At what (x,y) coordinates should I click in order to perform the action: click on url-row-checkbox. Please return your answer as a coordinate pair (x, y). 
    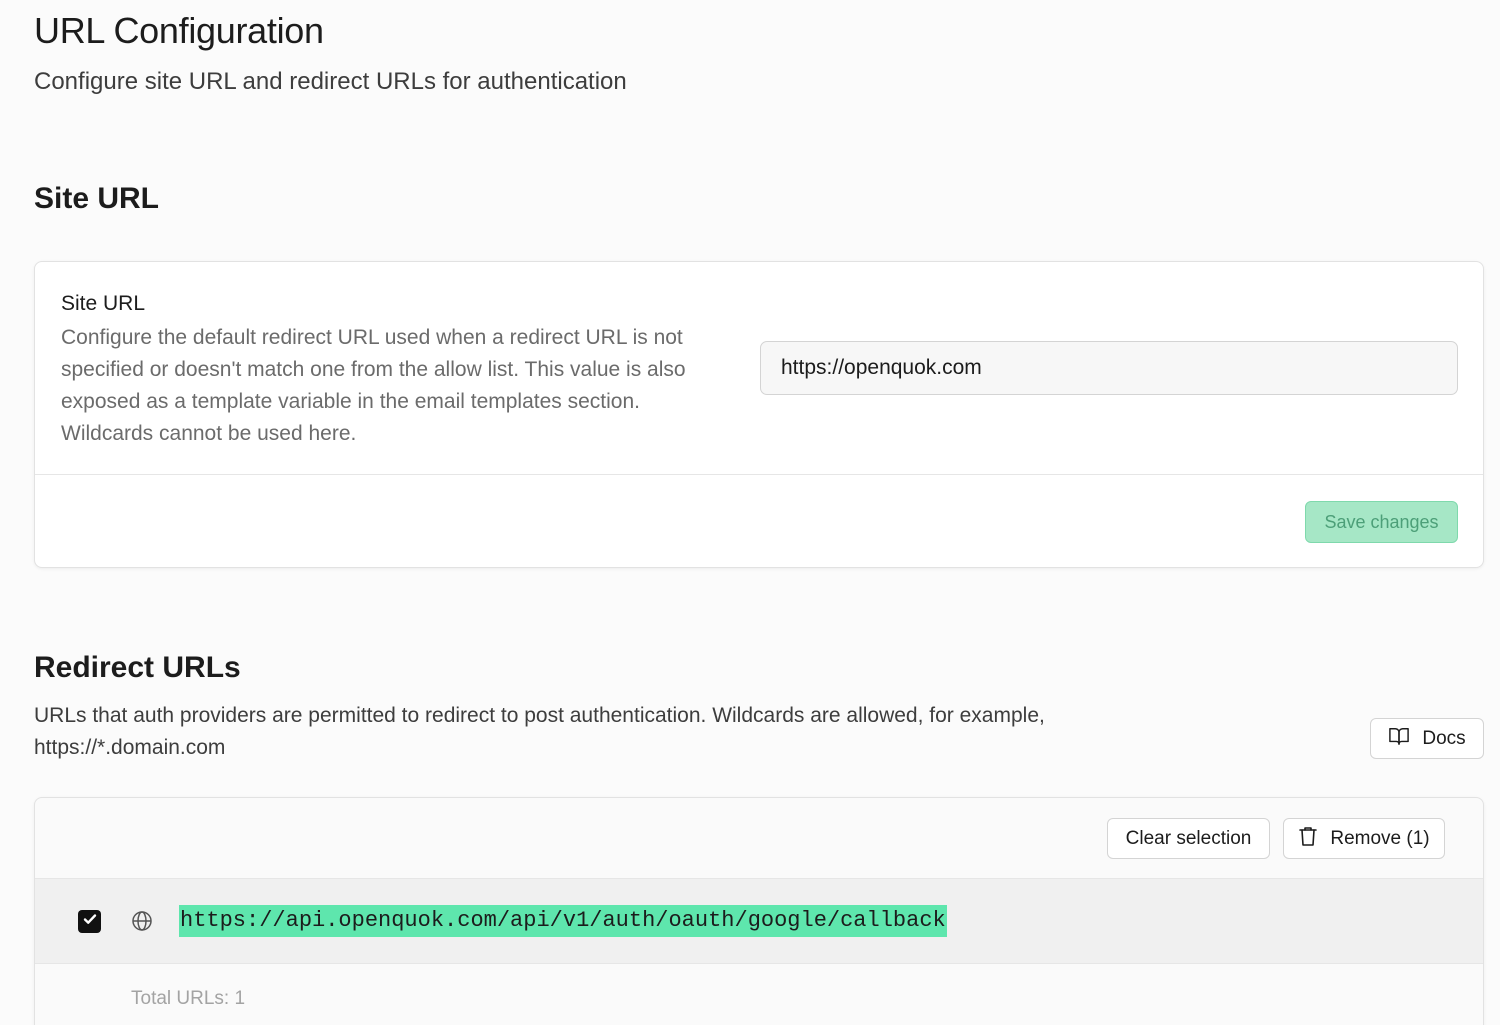
    Looking at the image, I should click on (89, 921).